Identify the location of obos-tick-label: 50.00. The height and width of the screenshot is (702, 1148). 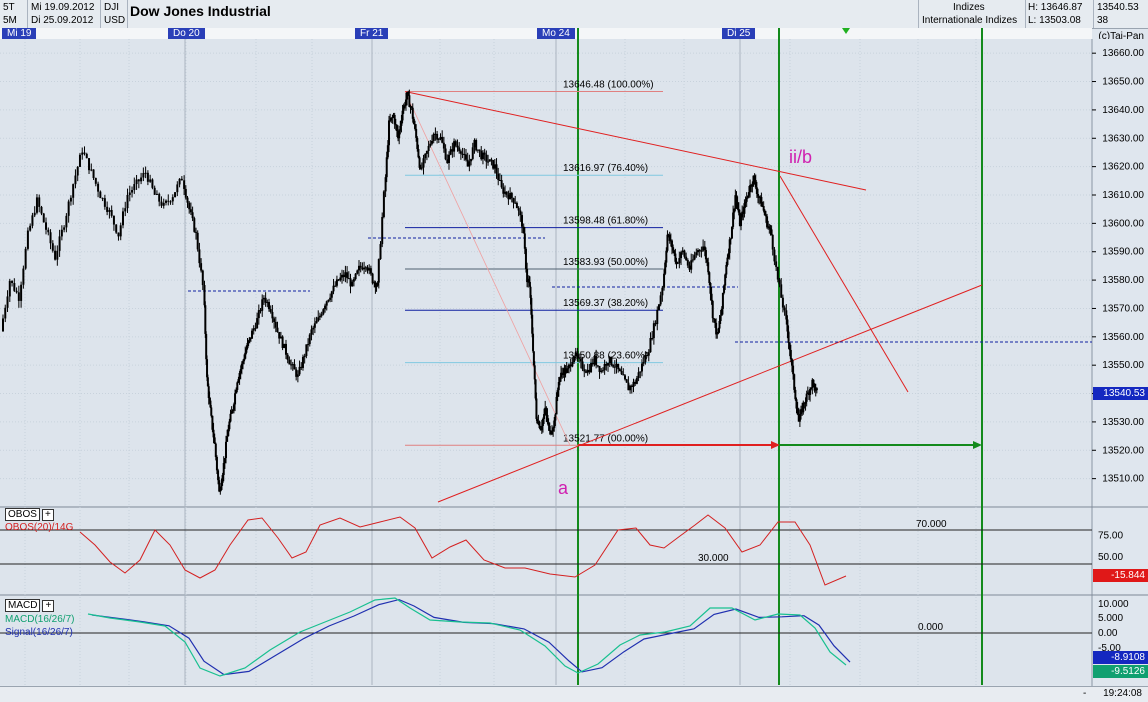
(1110, 557).